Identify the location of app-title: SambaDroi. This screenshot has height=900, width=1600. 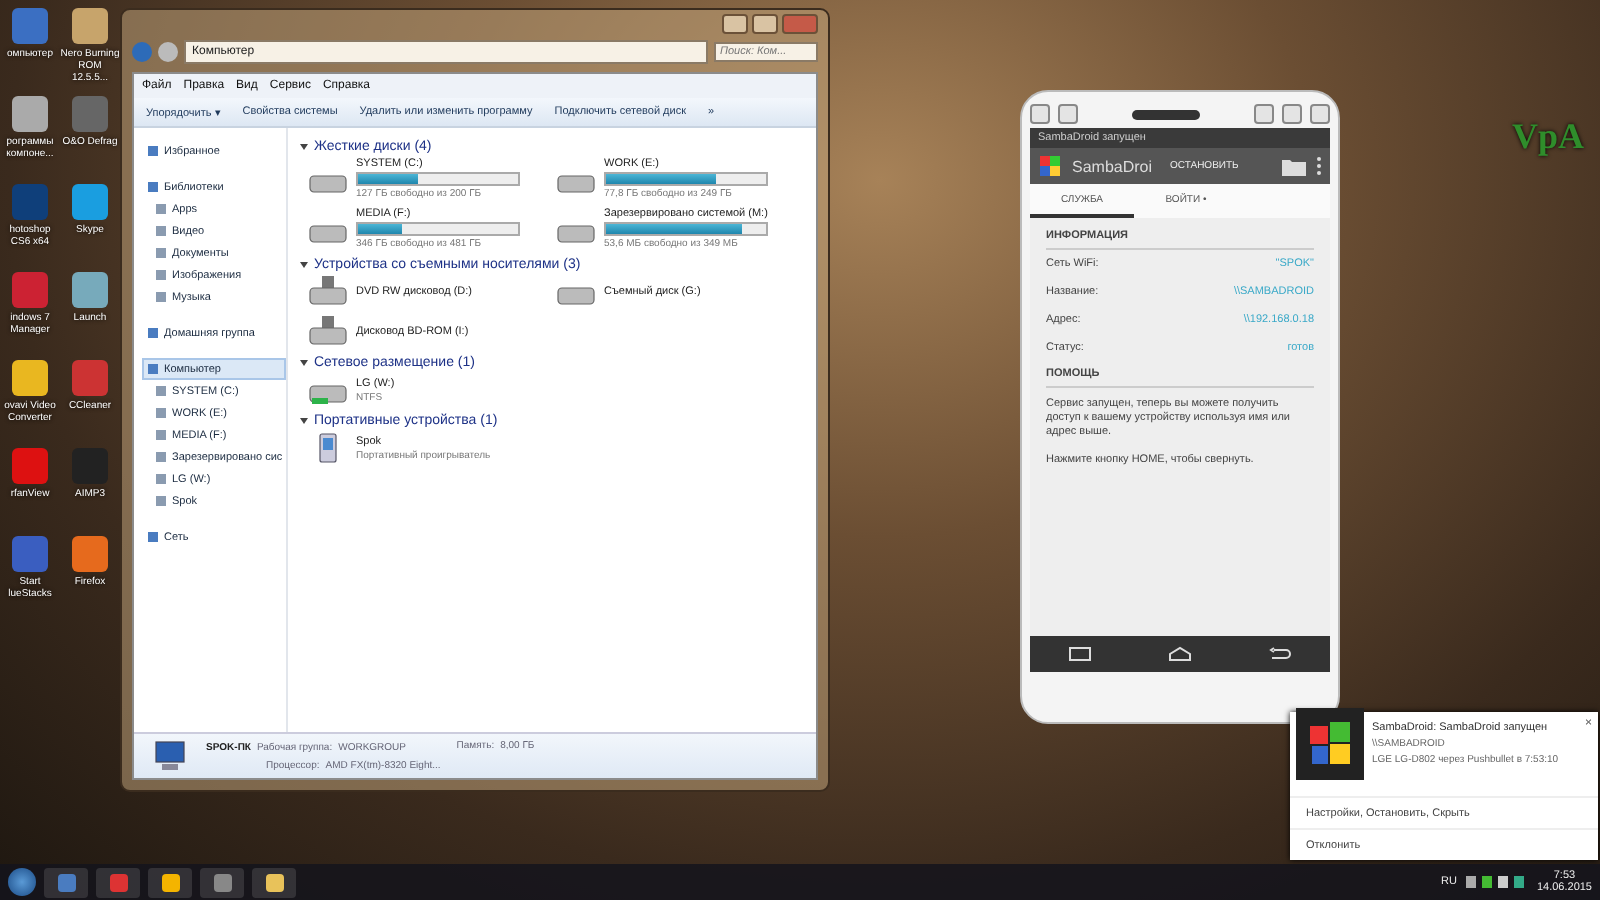
(1112, 166).